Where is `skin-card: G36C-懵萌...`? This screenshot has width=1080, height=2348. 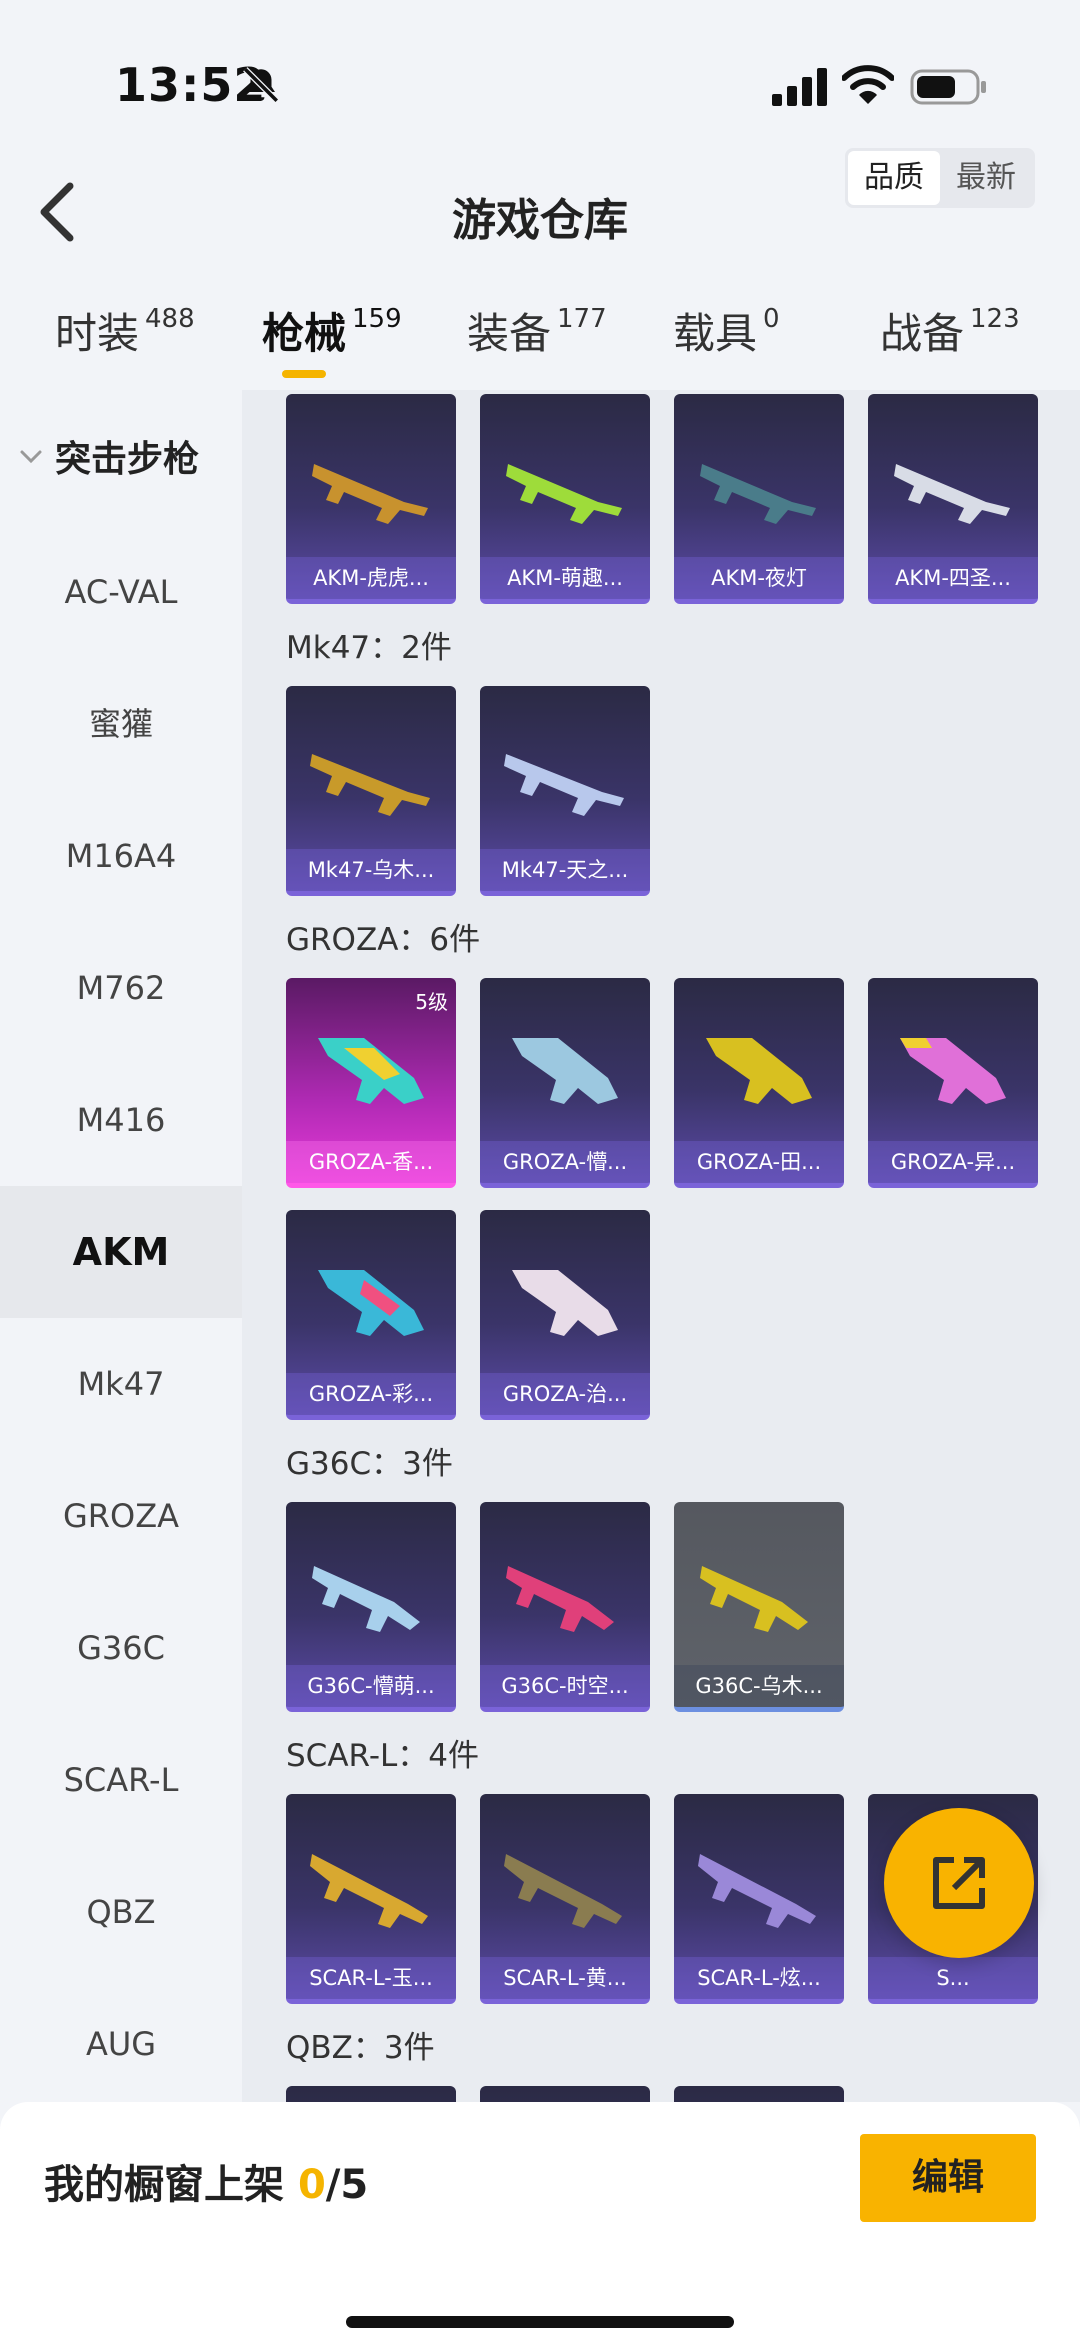
skin-card: G36C-懵萌... is located at coordinates (371, 1607).